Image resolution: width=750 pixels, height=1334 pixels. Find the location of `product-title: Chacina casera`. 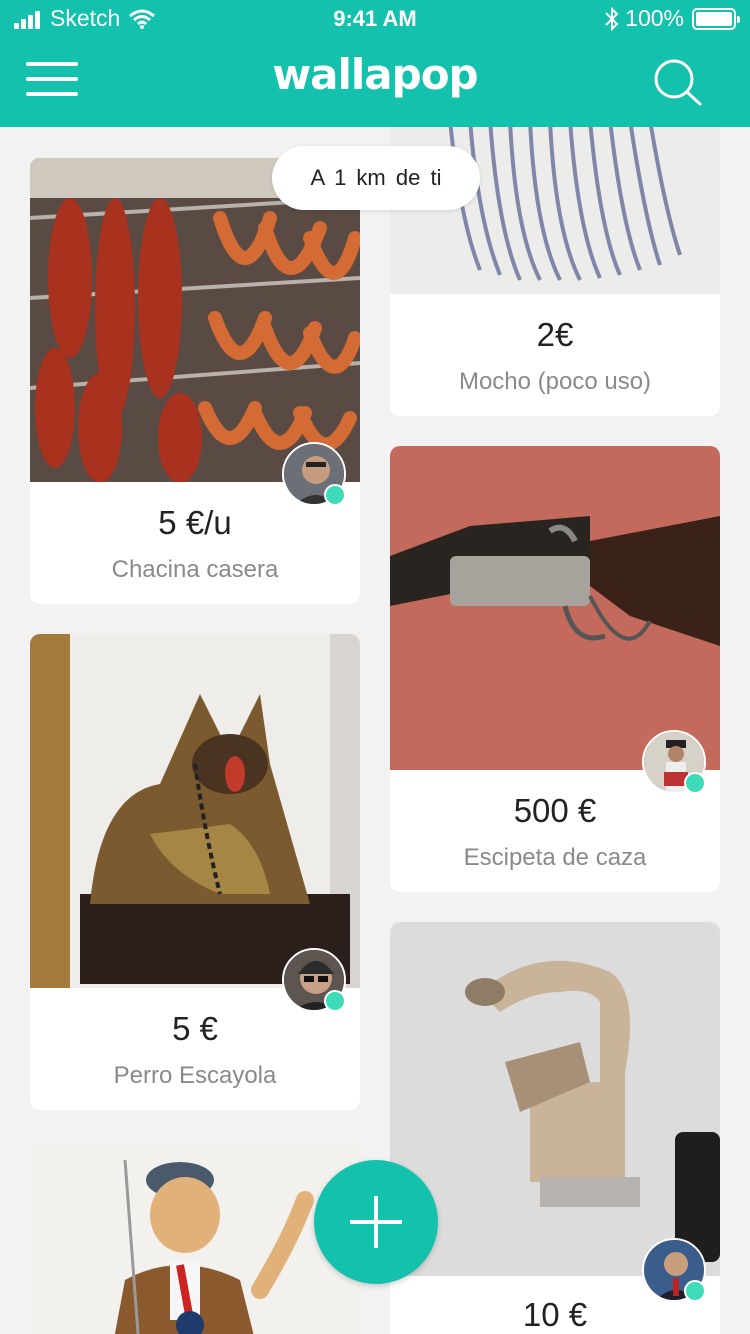

product-title: Chacina casera is located at coordinates (195, 569).